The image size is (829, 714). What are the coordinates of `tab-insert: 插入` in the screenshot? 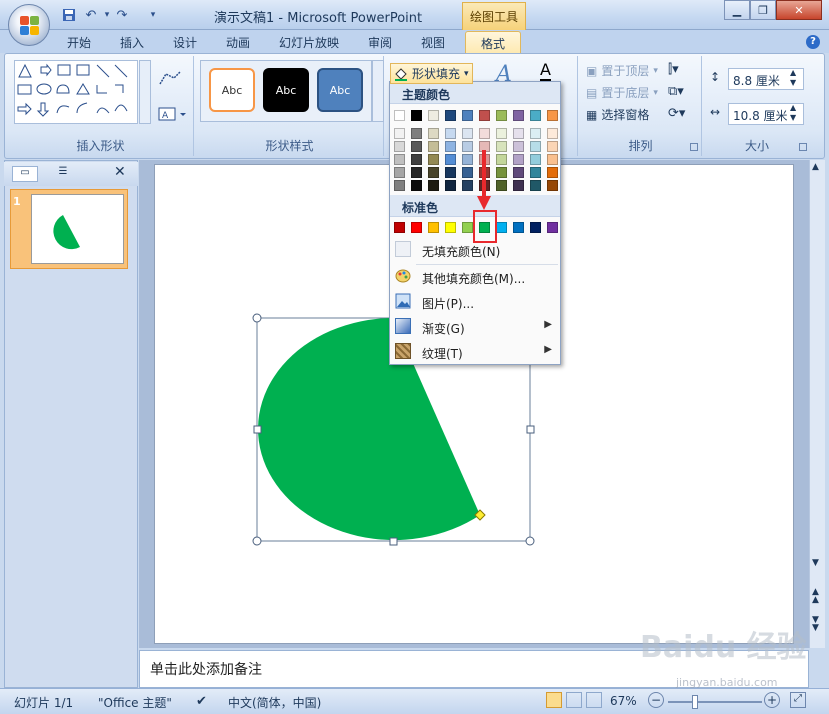 It's located at (132, 42).